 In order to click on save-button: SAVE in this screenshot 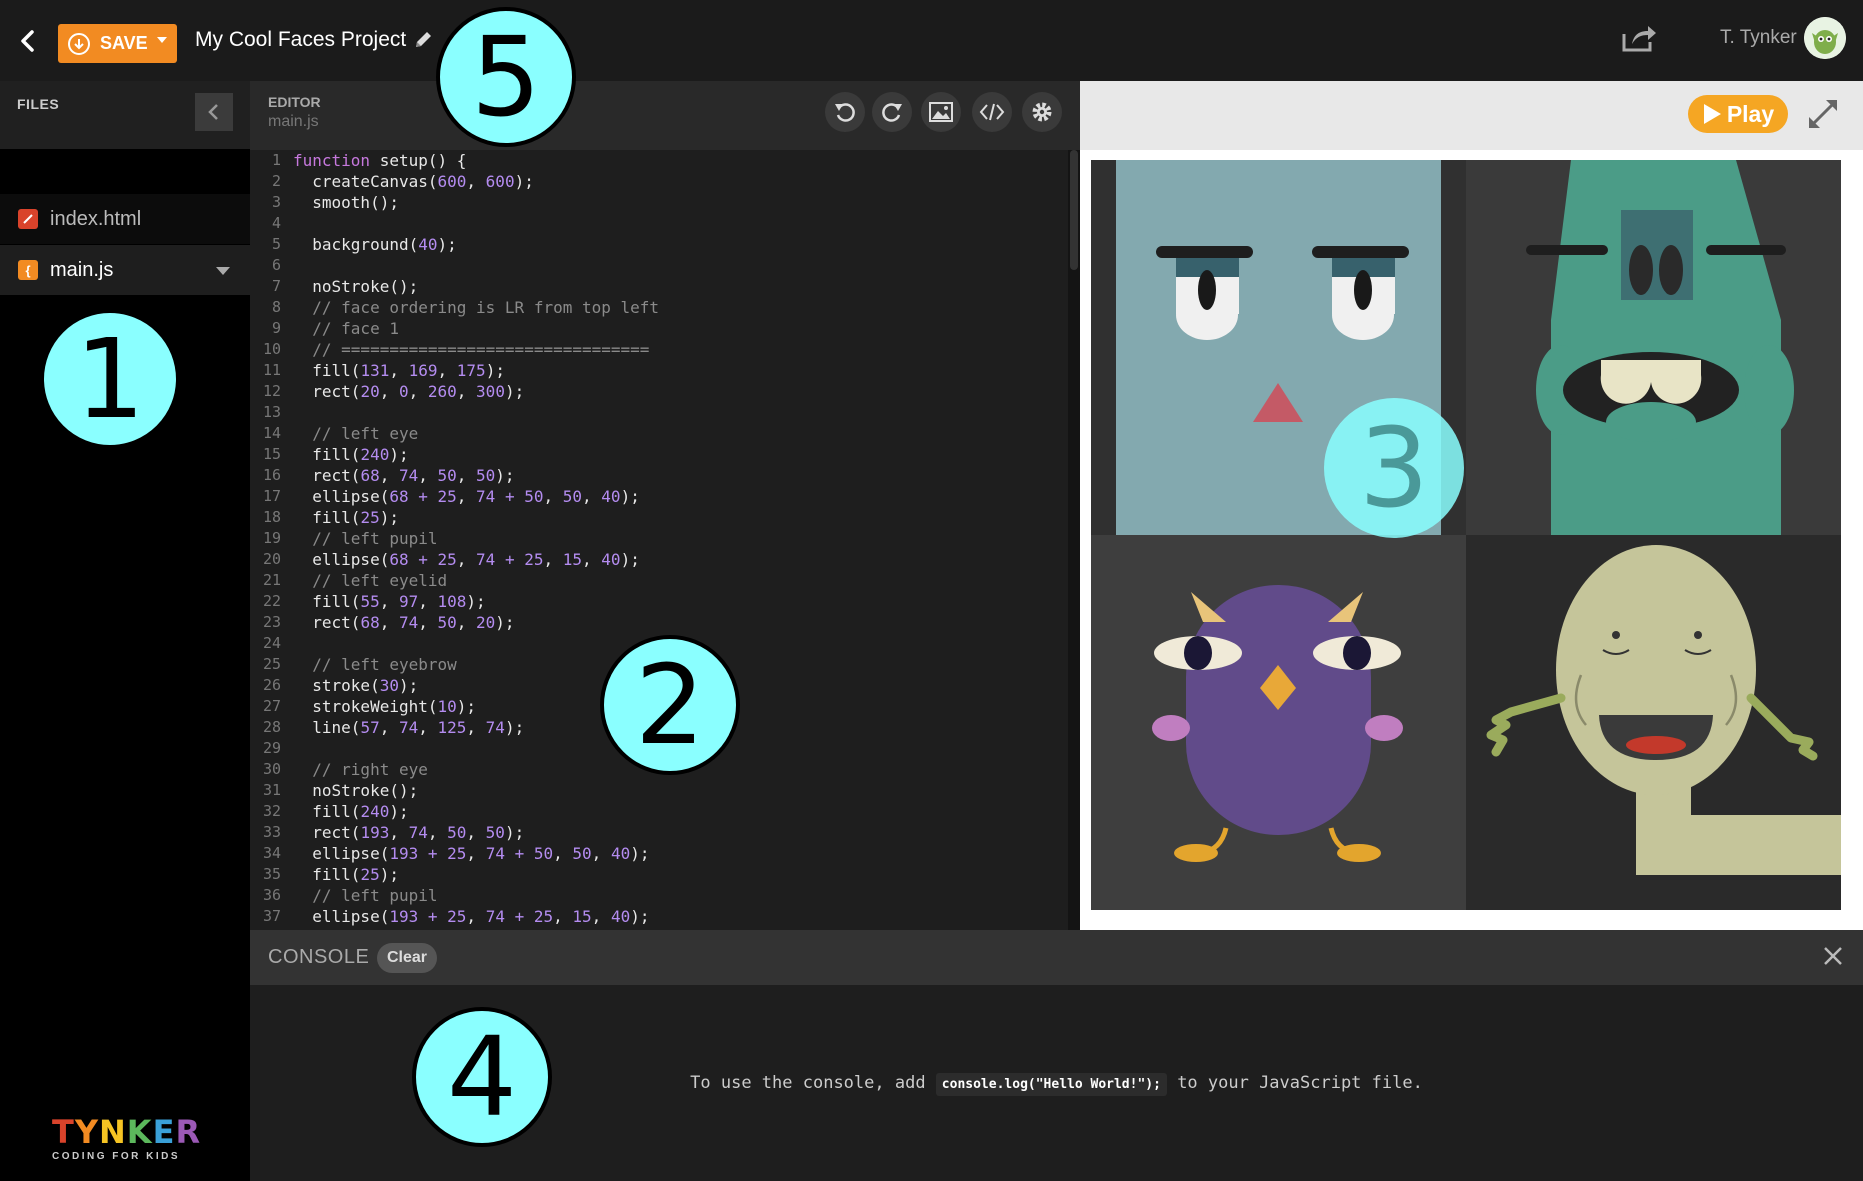, I will do `click(117, 43)`.